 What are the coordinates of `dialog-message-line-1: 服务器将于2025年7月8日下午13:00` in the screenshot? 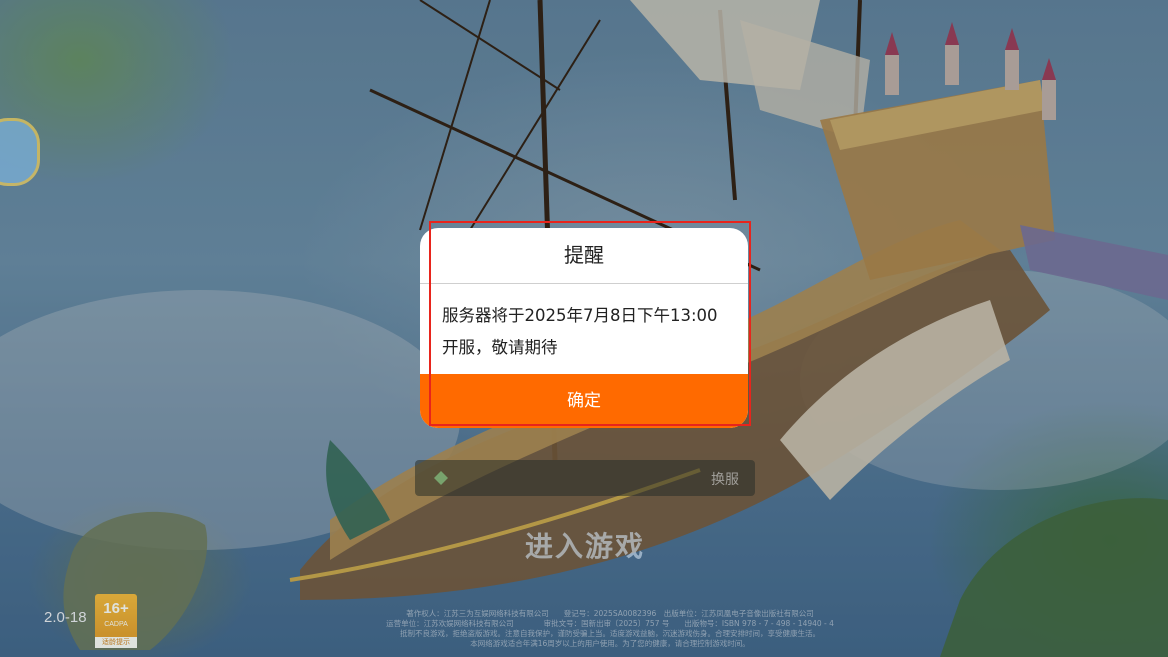 It's located at (580, 315).